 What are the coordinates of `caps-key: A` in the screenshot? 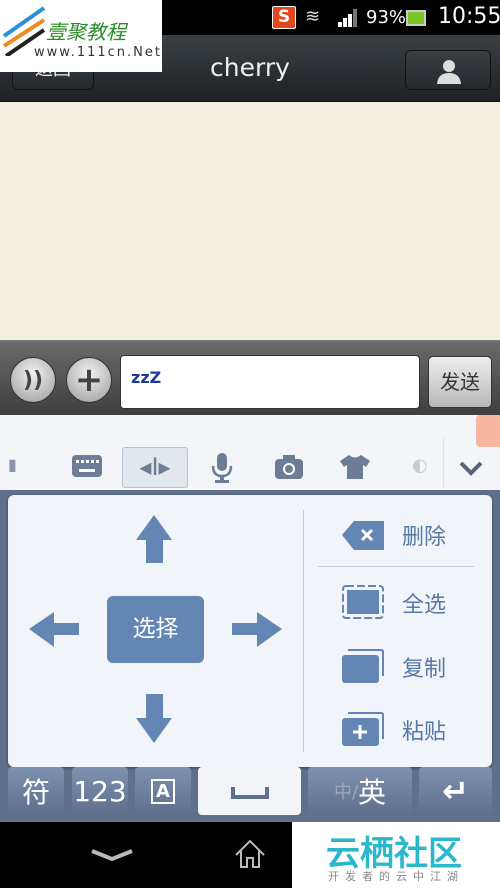 It's located at (163, 791).